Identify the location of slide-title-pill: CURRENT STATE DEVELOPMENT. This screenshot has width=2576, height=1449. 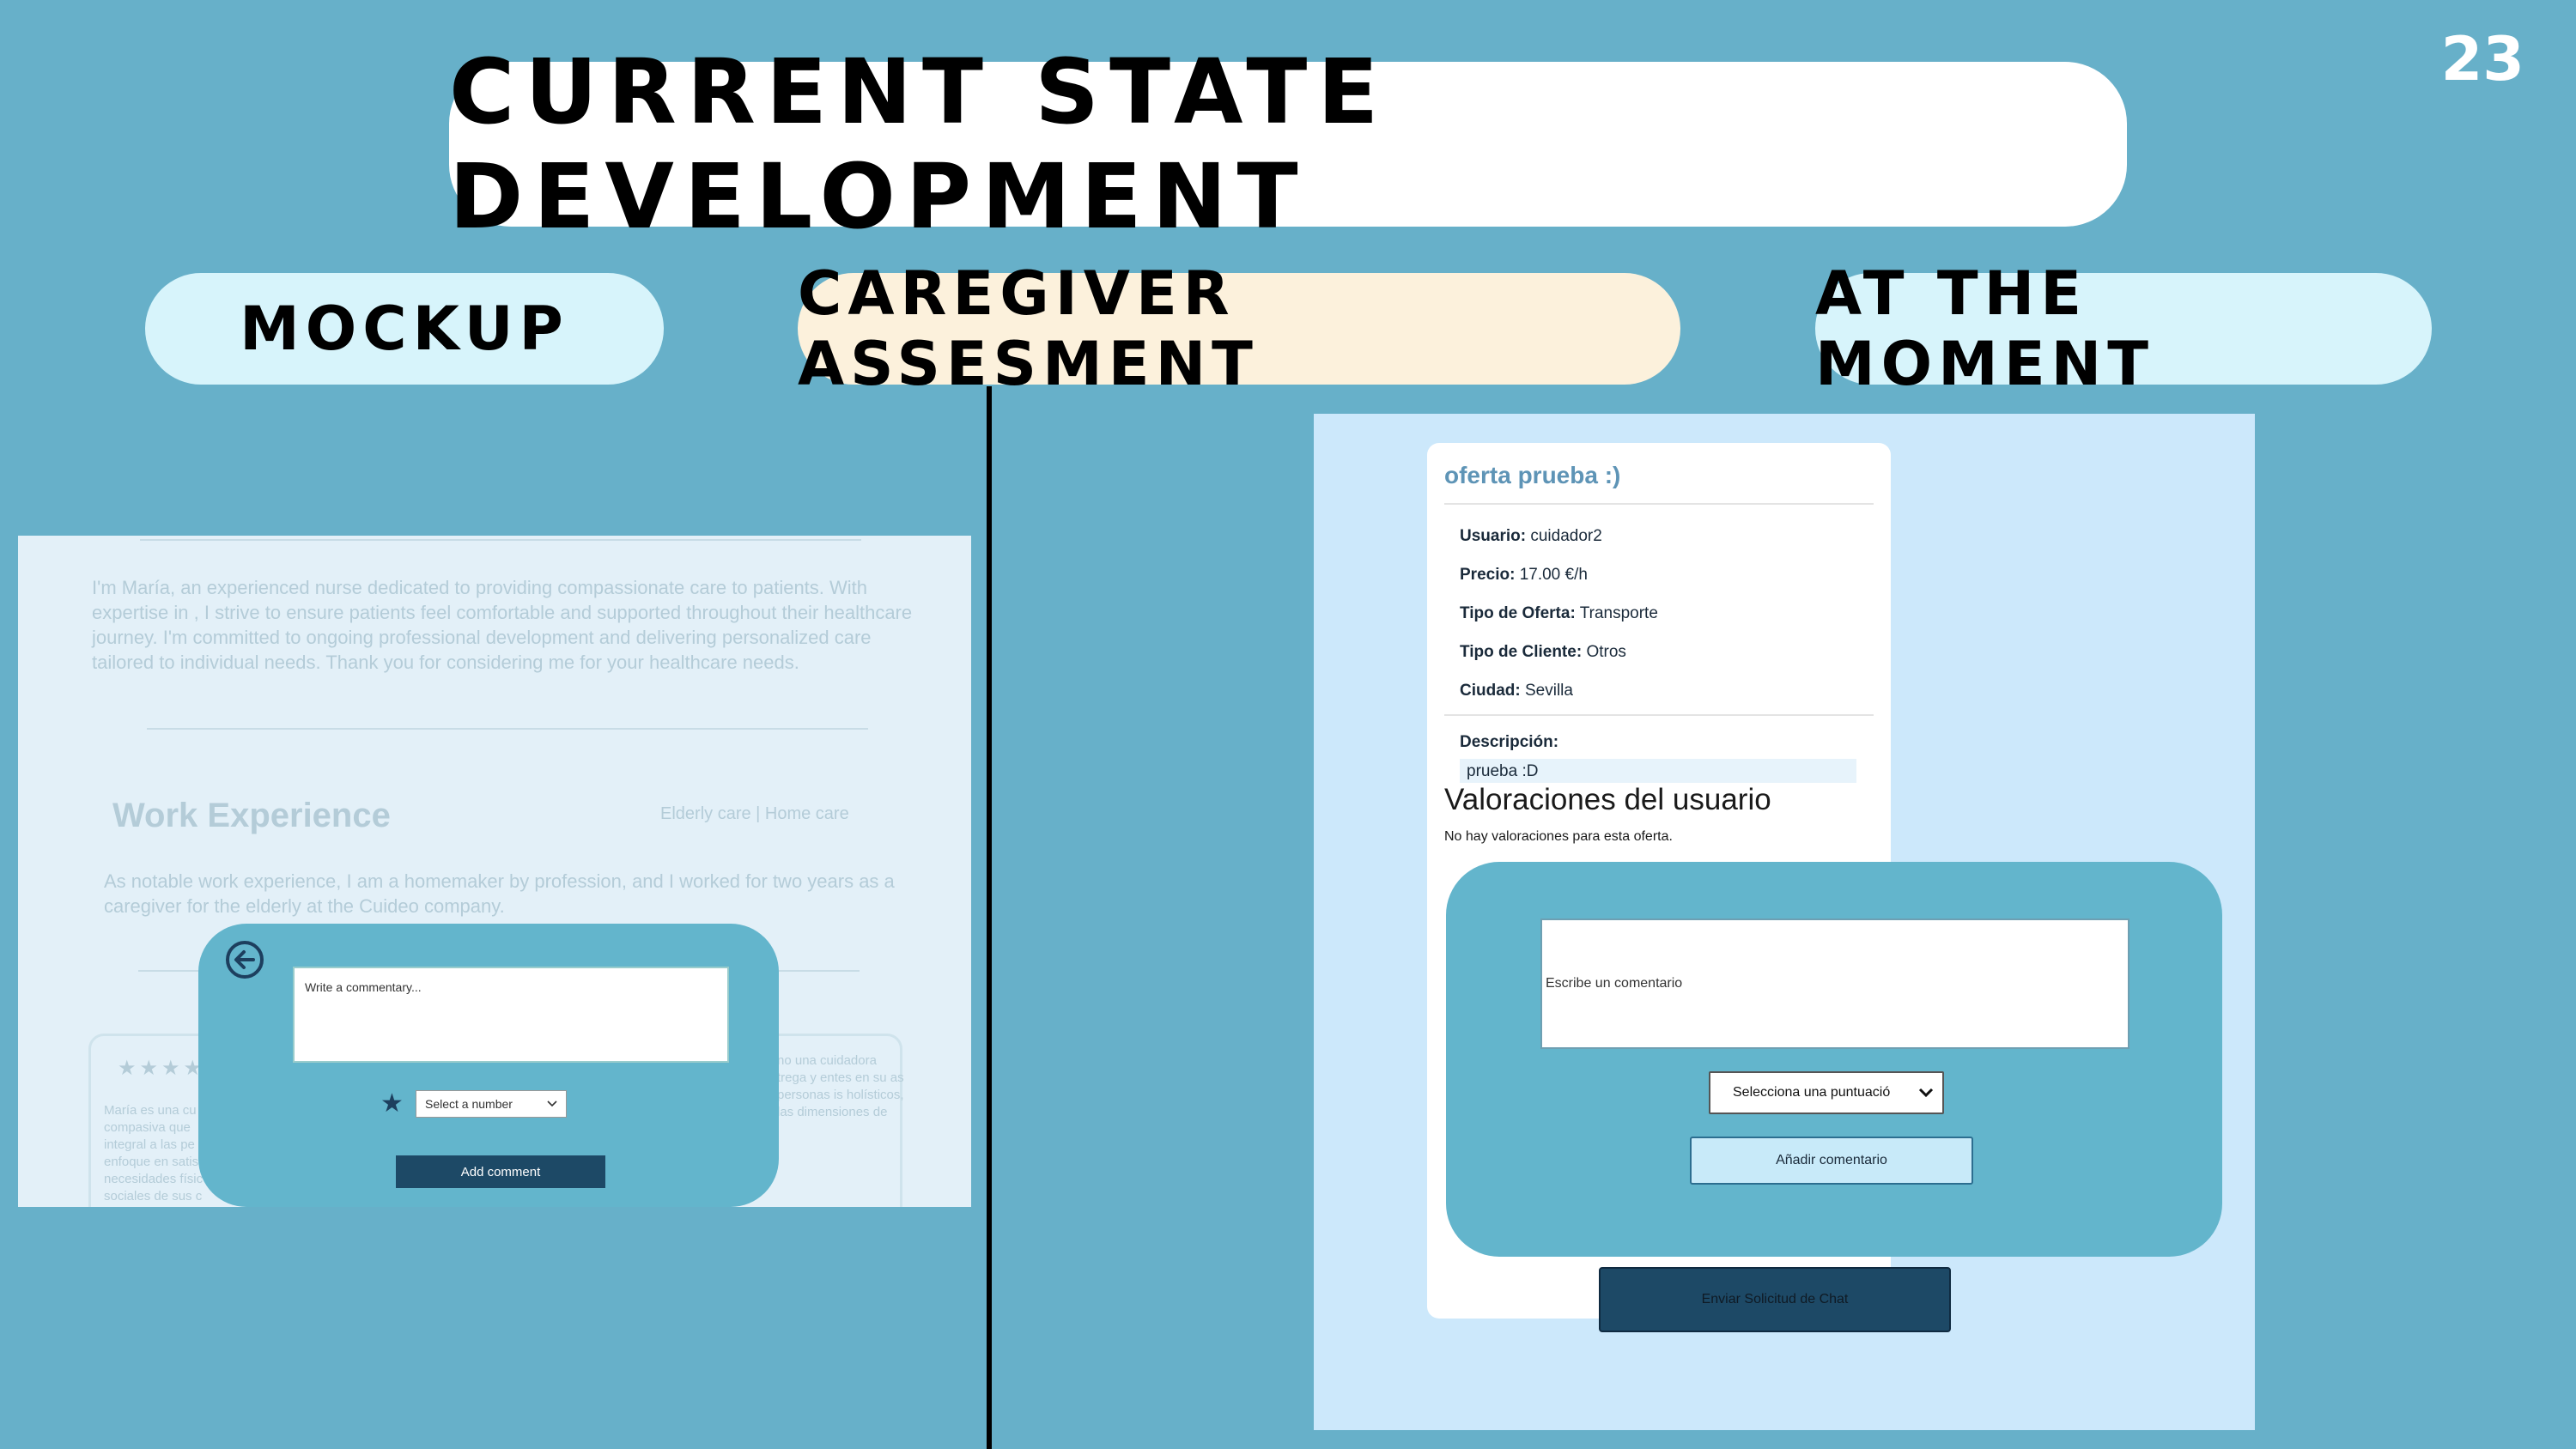
(1288, 144).